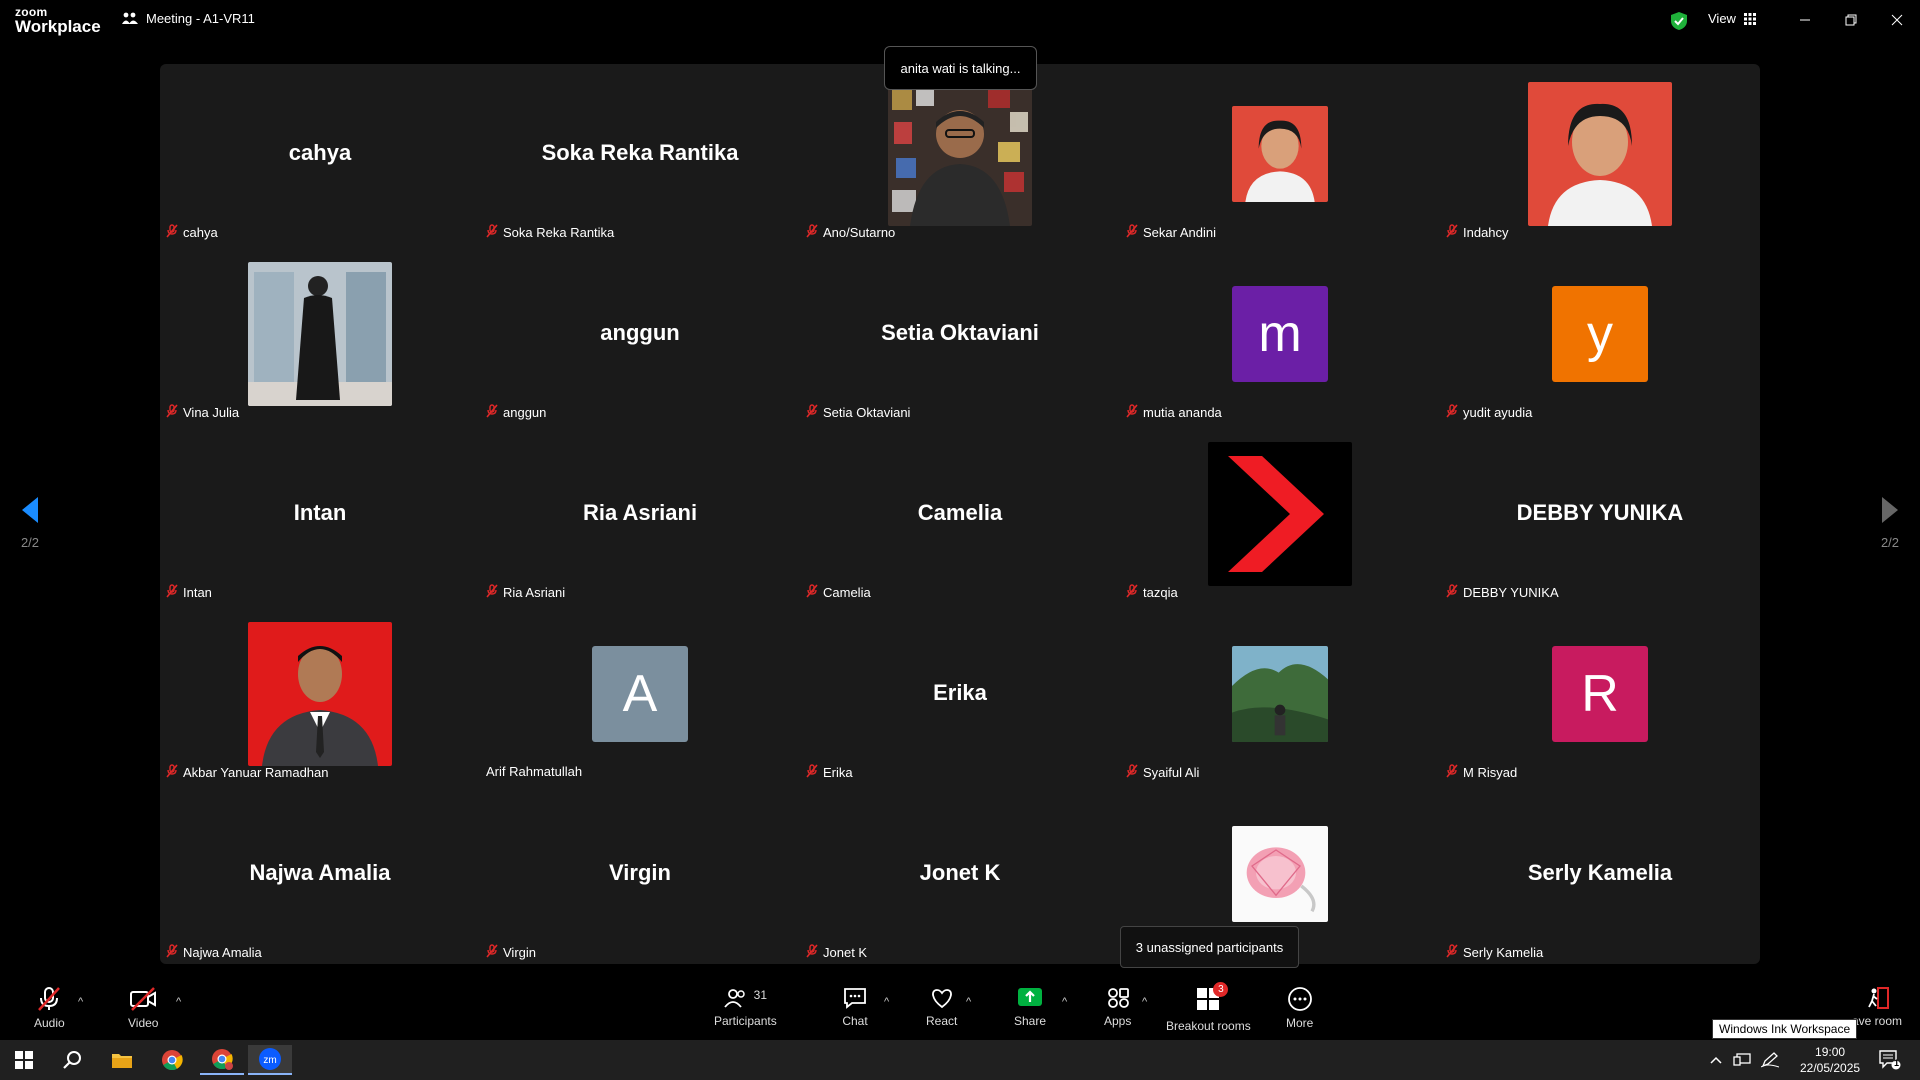 The height and width of the screenshot is (1080, 1920). I want to click on chat-button: Chat, so click(855, 1007).